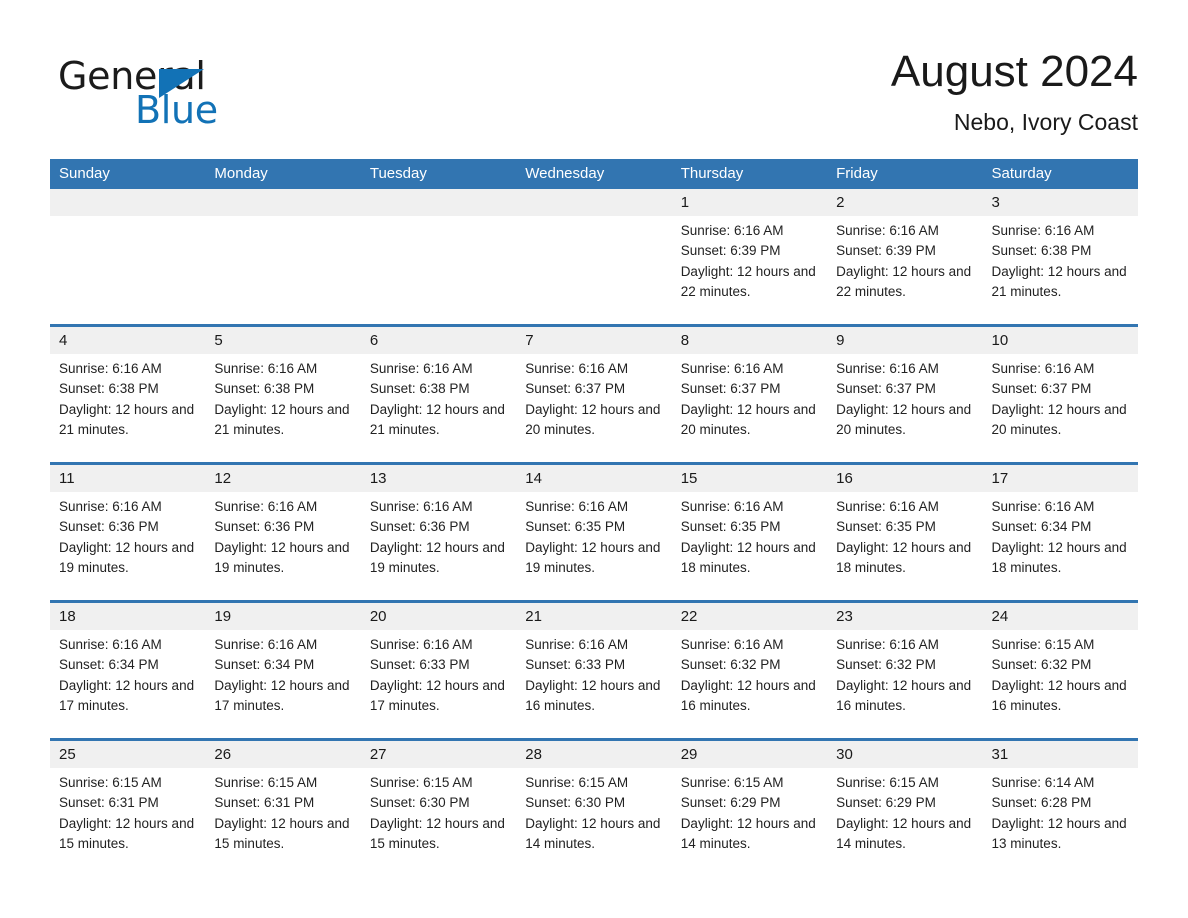 This screenshot has height=918, width=1188. I want to click on day-number: 4, so click(128, 340).